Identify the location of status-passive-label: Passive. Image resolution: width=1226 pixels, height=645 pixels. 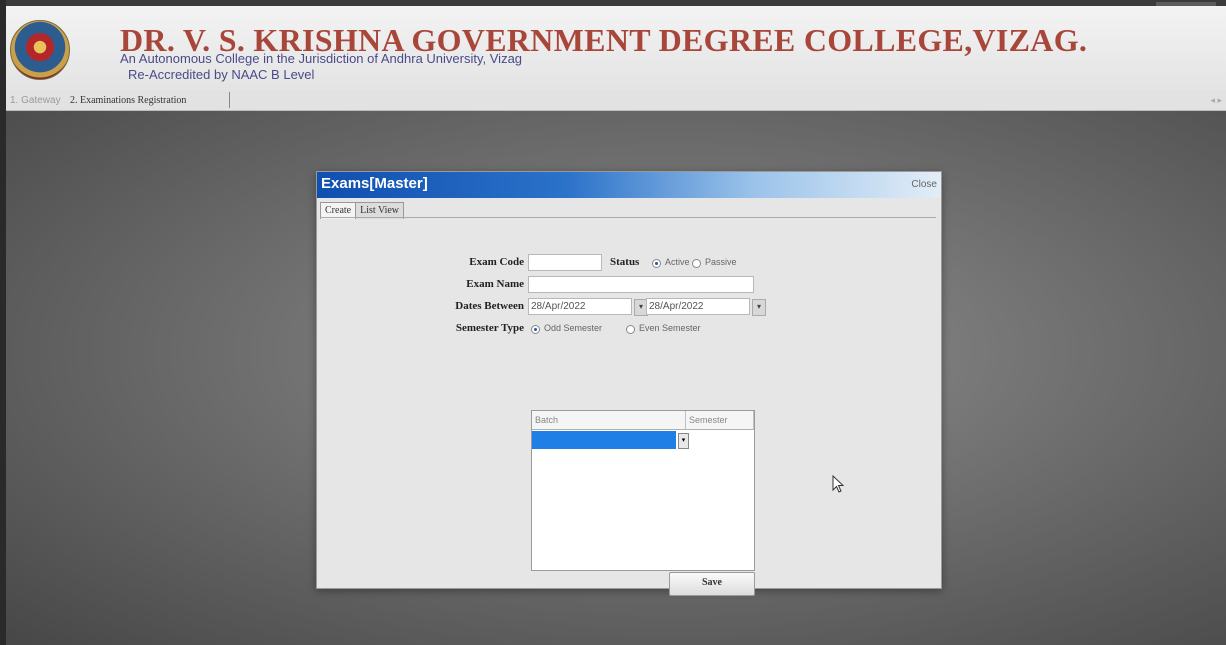
(721, 262).